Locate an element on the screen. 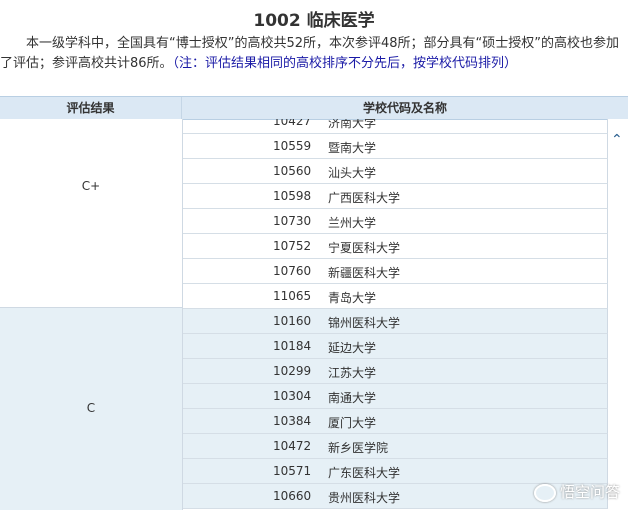 This screenshot has height=510, width=628. table-row: 10299 江苏大学 is located at coordinates (395, 371).